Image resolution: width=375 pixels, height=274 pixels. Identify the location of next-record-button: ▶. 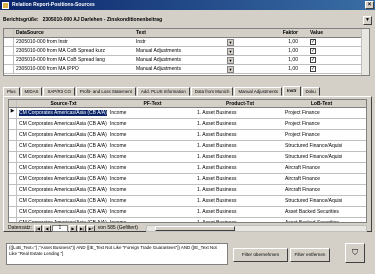
(72, 228).